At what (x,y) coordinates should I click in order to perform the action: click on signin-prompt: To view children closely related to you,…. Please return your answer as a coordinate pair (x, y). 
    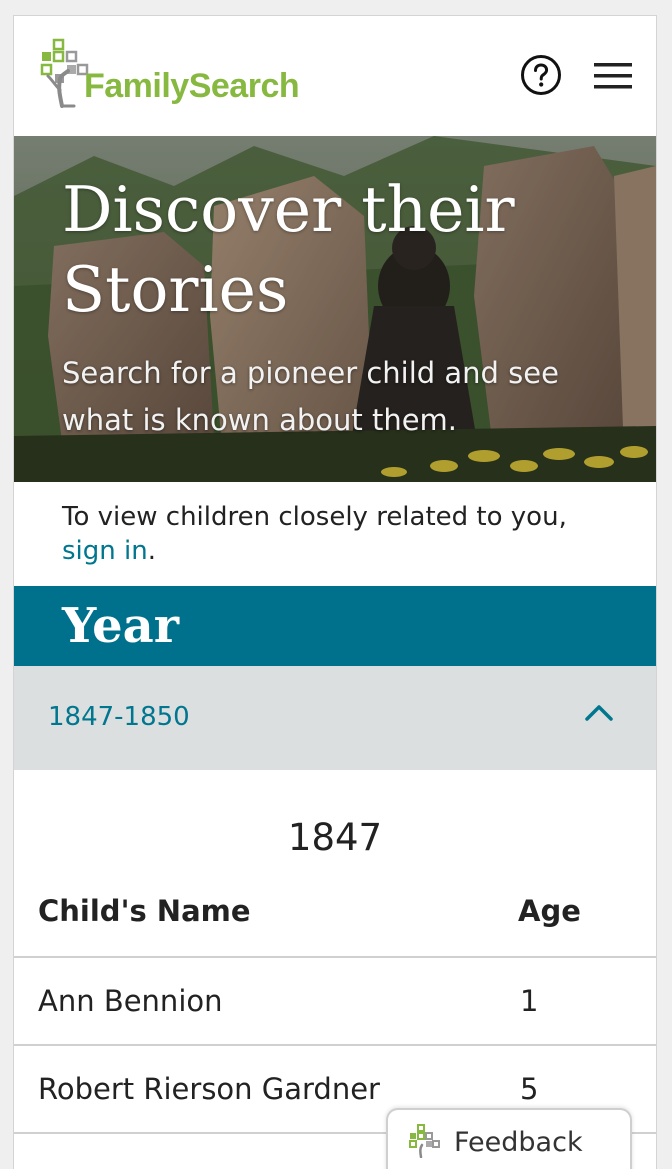
    Looking at the image, I should click on (342, 534).